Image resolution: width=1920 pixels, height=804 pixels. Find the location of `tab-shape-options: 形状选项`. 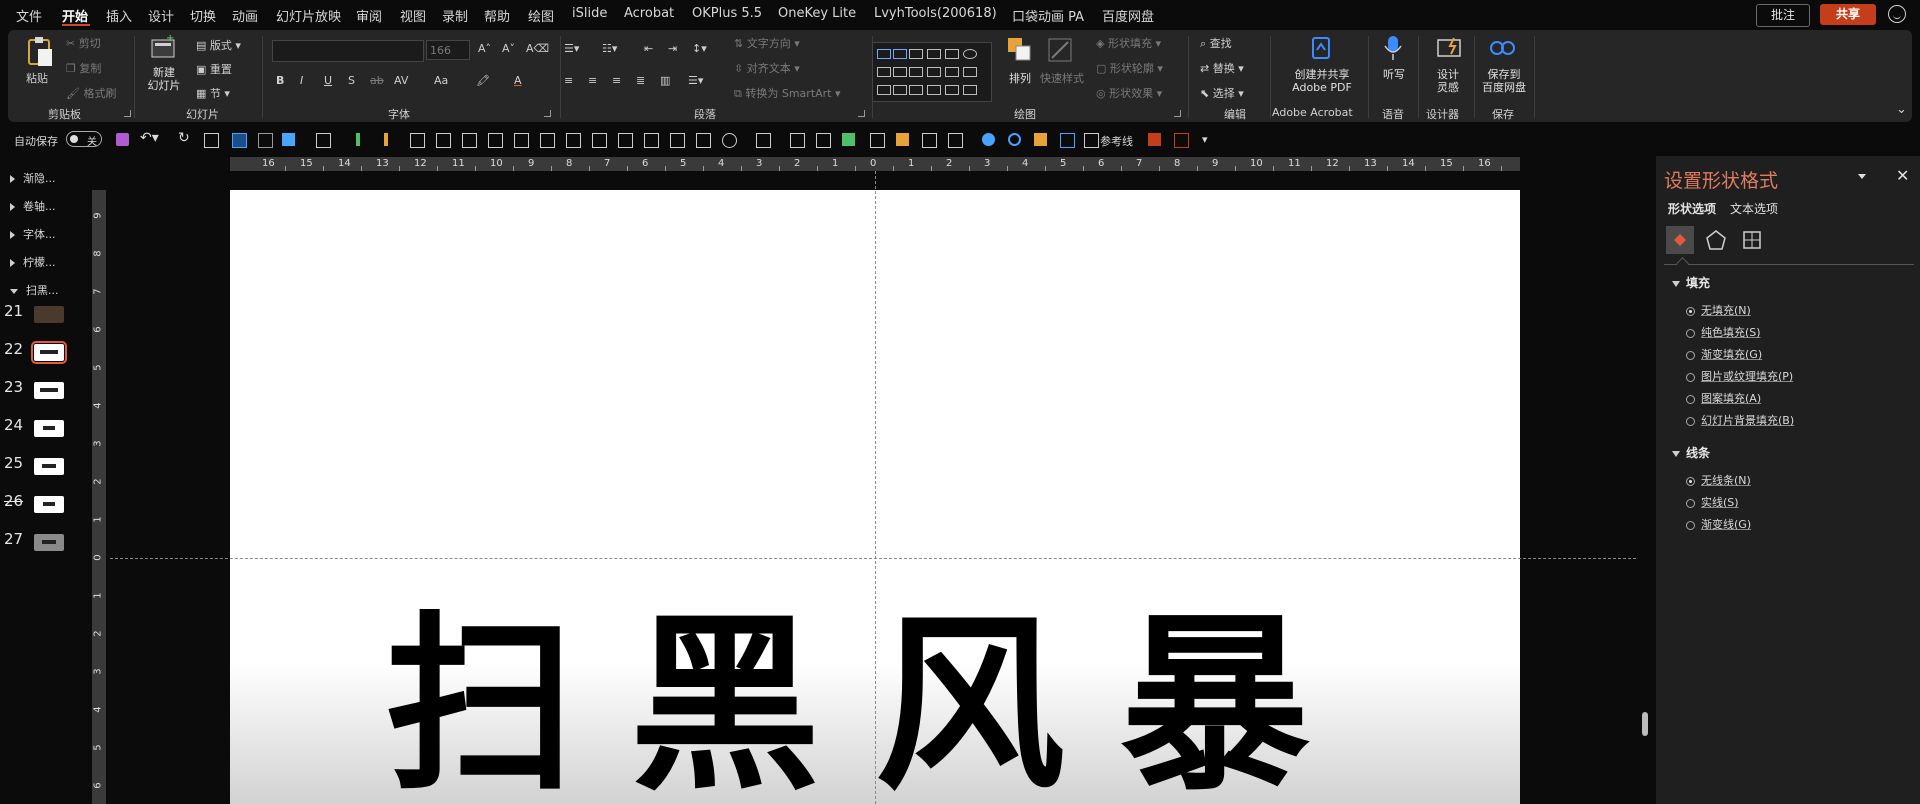

tab-shape-options: 形状选项 is located at coordinates (1692, 208).